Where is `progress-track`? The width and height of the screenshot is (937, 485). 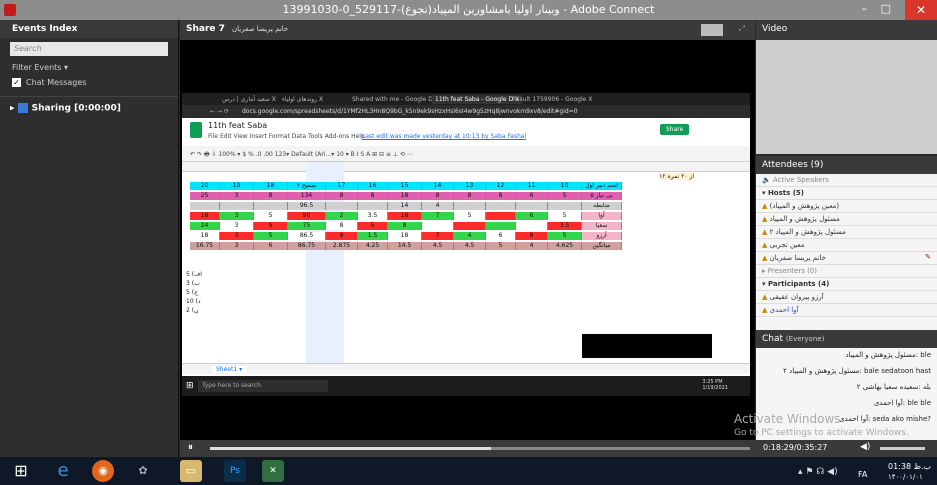 progress-track is located at coordinates (480, 448).